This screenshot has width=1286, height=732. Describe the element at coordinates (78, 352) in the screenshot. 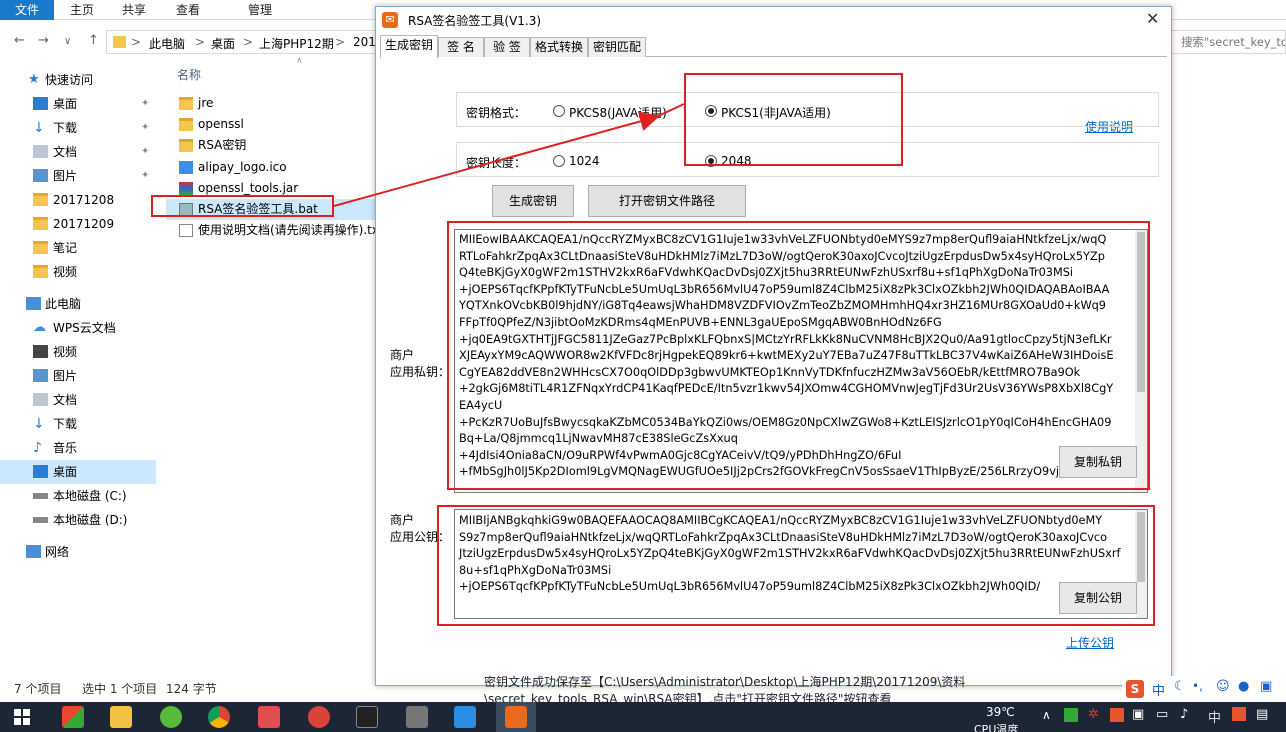

I see `nav-pc-videos: 视频` at that location.